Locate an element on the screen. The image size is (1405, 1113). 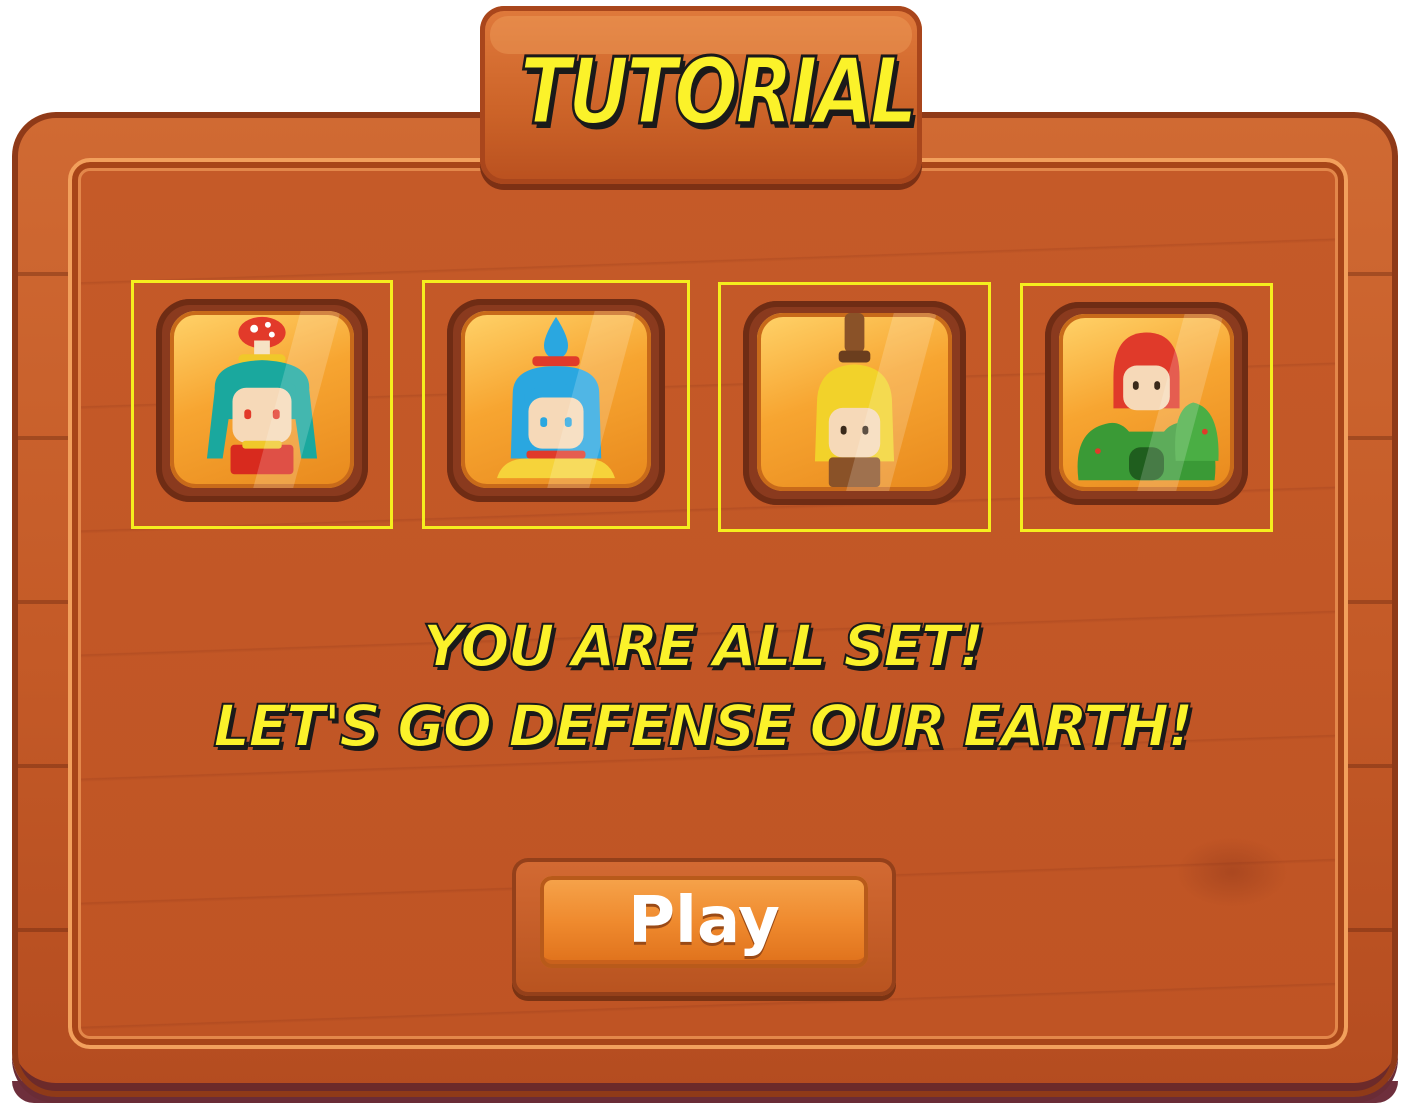
mushroom-character-icon is located at coordinates (262, 399).